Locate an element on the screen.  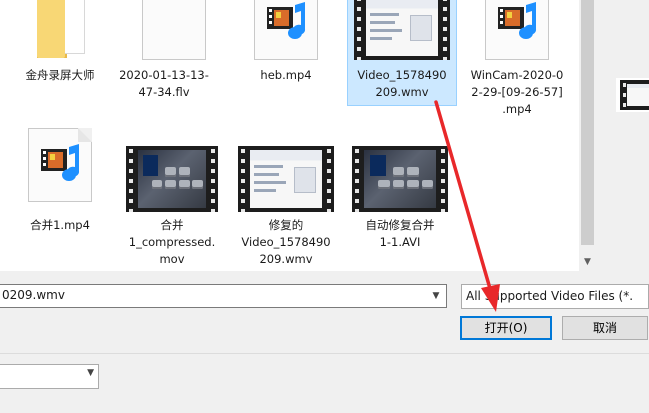
file-type-select: All Supported Video Files (*. is located at coordinates (555, 296).